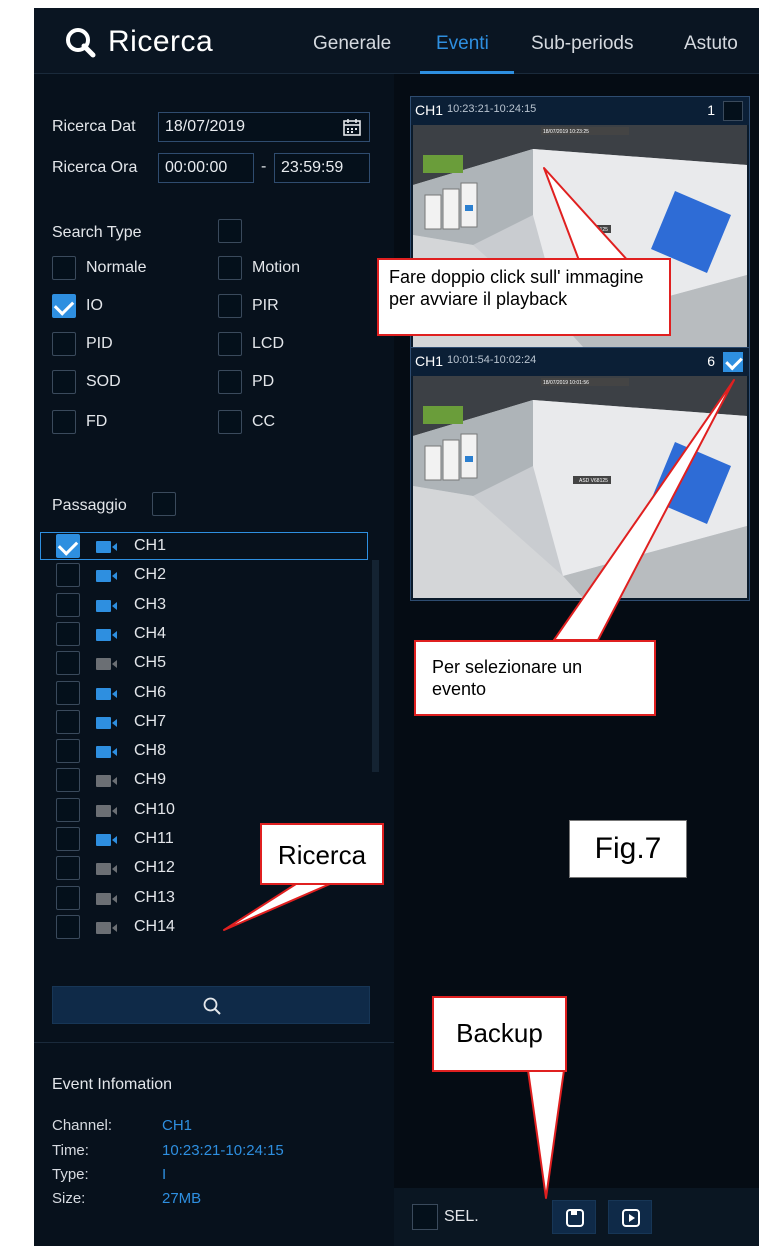 The image size is (759, 1254). I want to click on search-time-label: Ricerca Ora, so click(95, 167).